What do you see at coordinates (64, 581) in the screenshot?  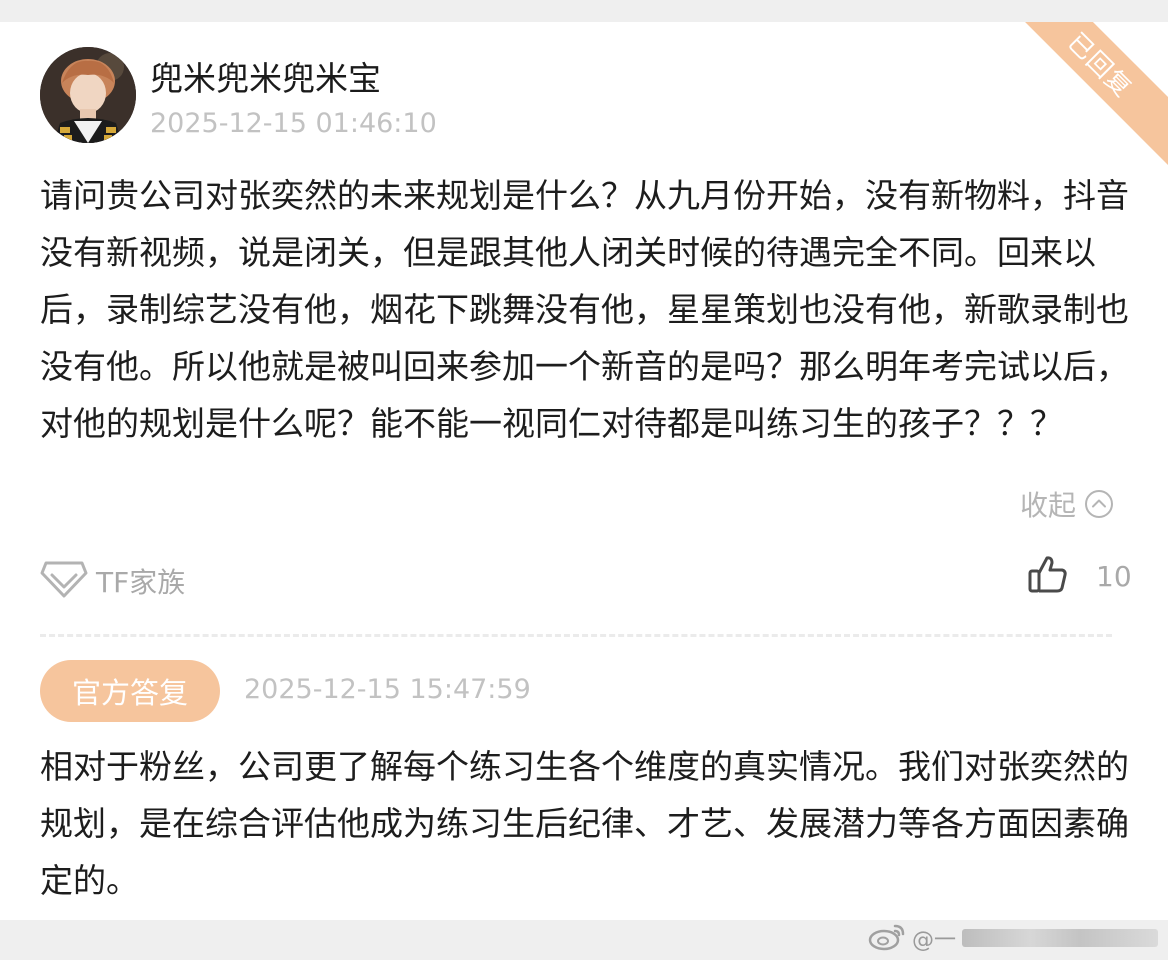 I see `diamond-tag-icon` at bounding box center [64, 581].